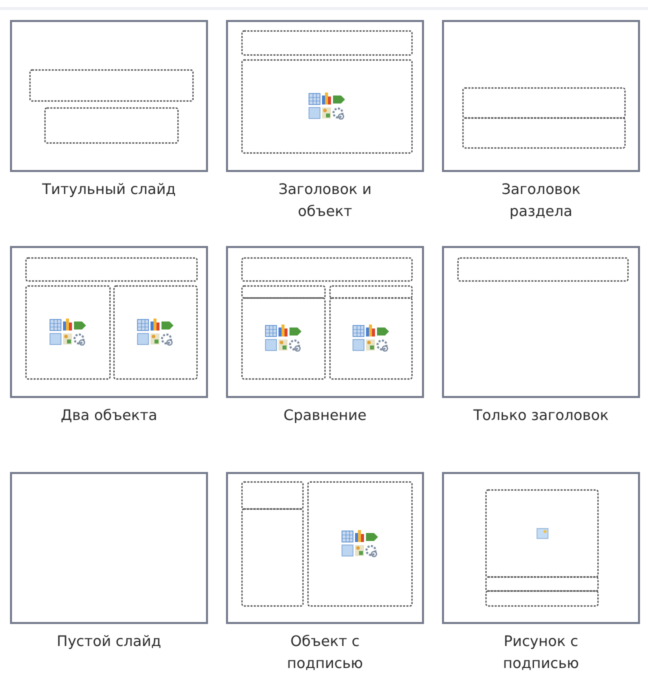 The height and width of the screenshot is (680, 648). Describe the element at coordinates (109, 190) in the screenshot. I see `layout-label: Титульный слайд` at that location.